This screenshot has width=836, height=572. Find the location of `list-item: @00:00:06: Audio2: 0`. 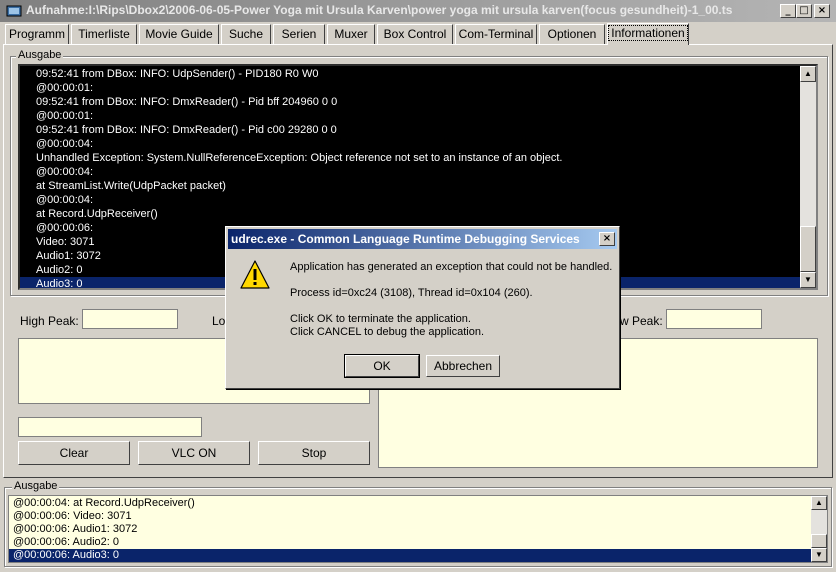

list-item: @00:00:06: Audio2: 0 is located at coordinates (66, 542).